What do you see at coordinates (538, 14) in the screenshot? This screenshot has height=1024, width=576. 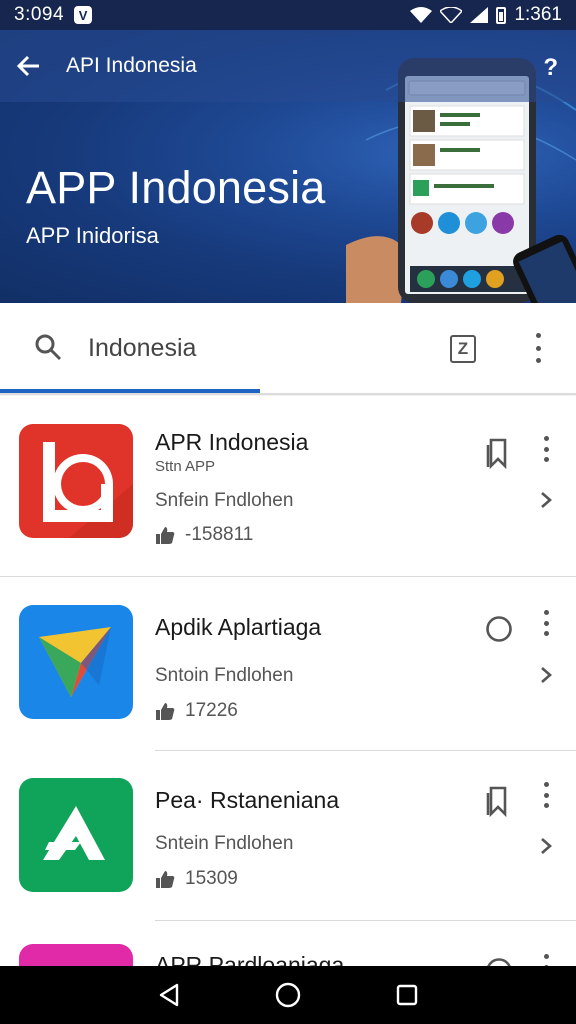 I see `battery-level-text: 1:361` at bounding box center [538, 14].